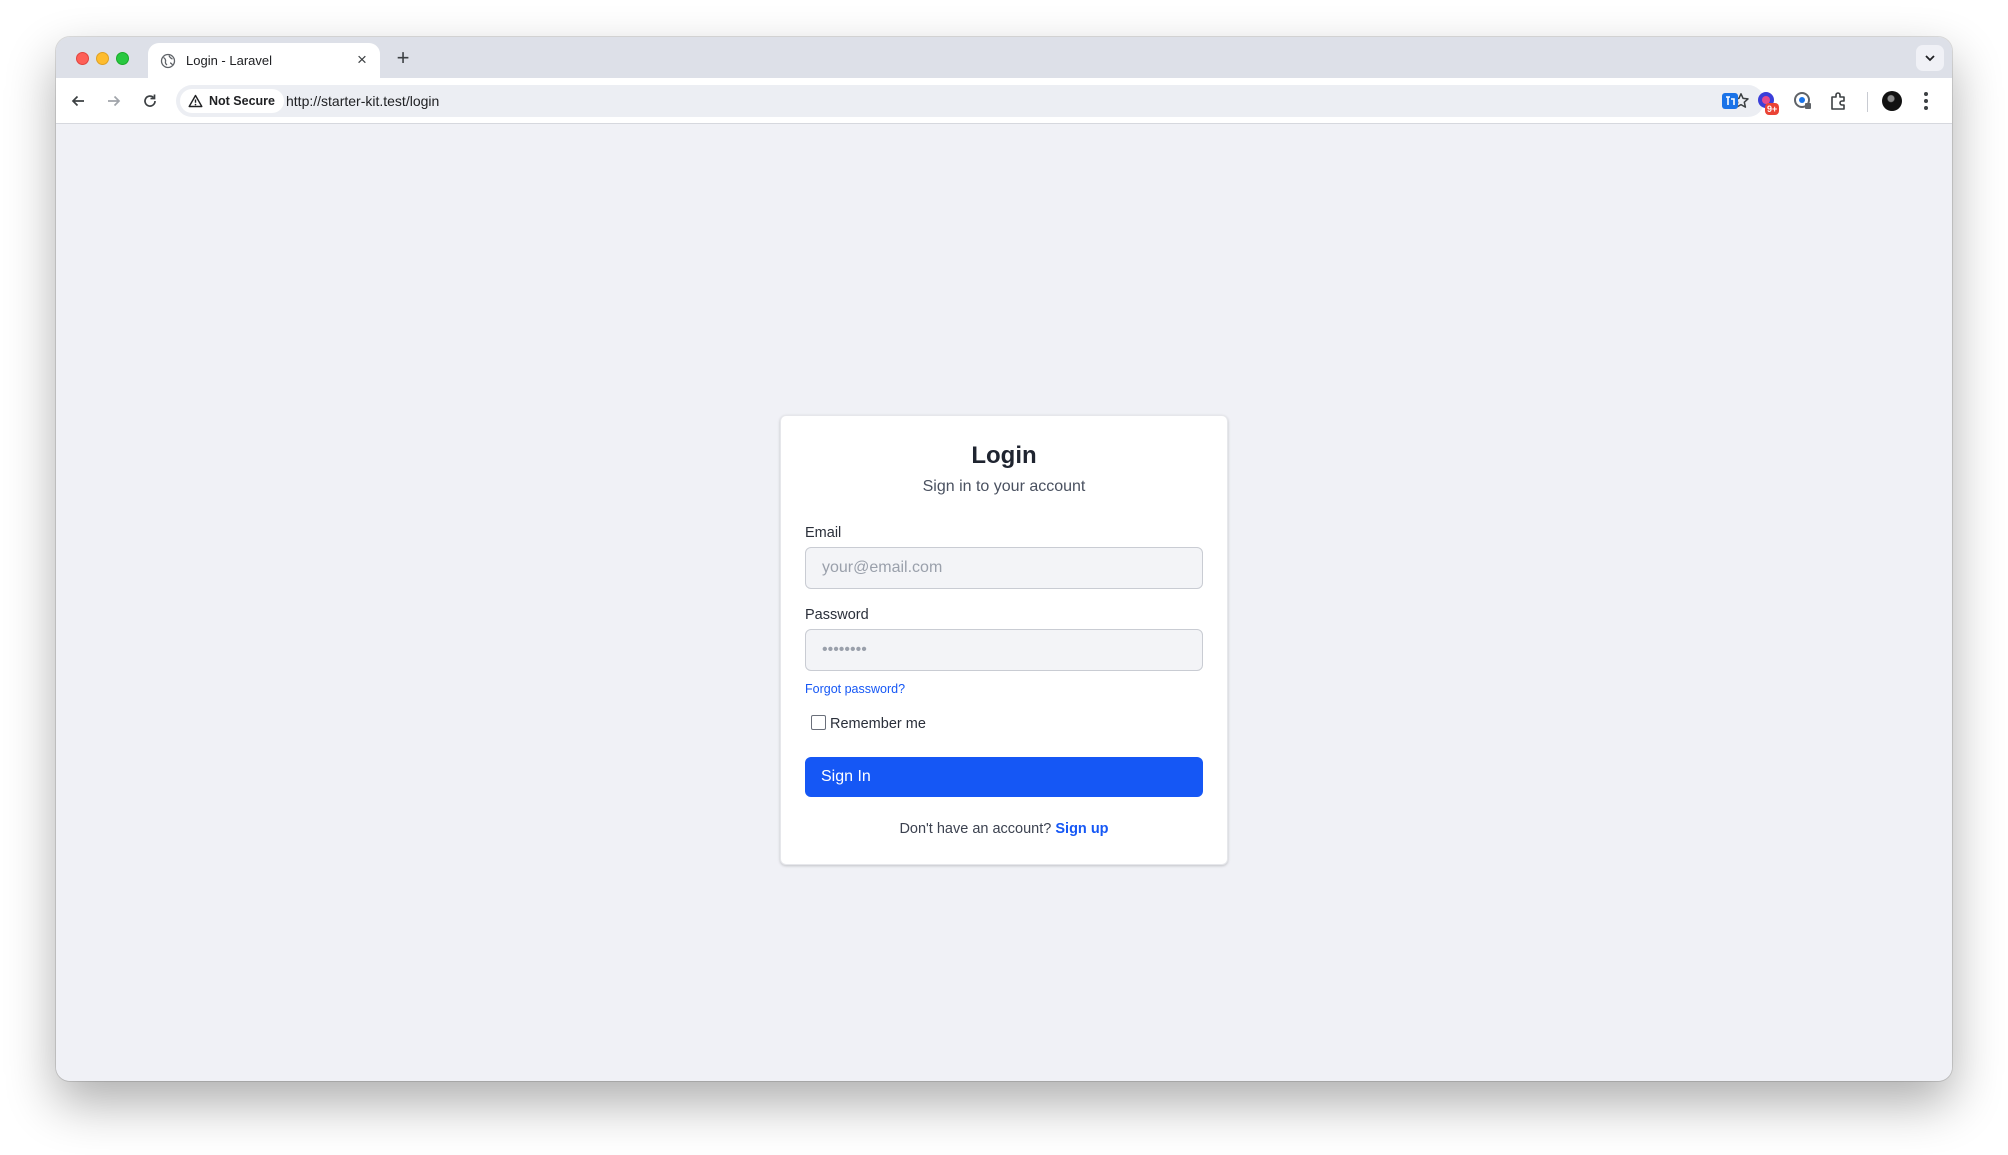 The image size is (2008, 1155). What do you see at coordinates (818, 722) in the screenshot?
I see `remember-checkbox` at bounding box center [818, 722].